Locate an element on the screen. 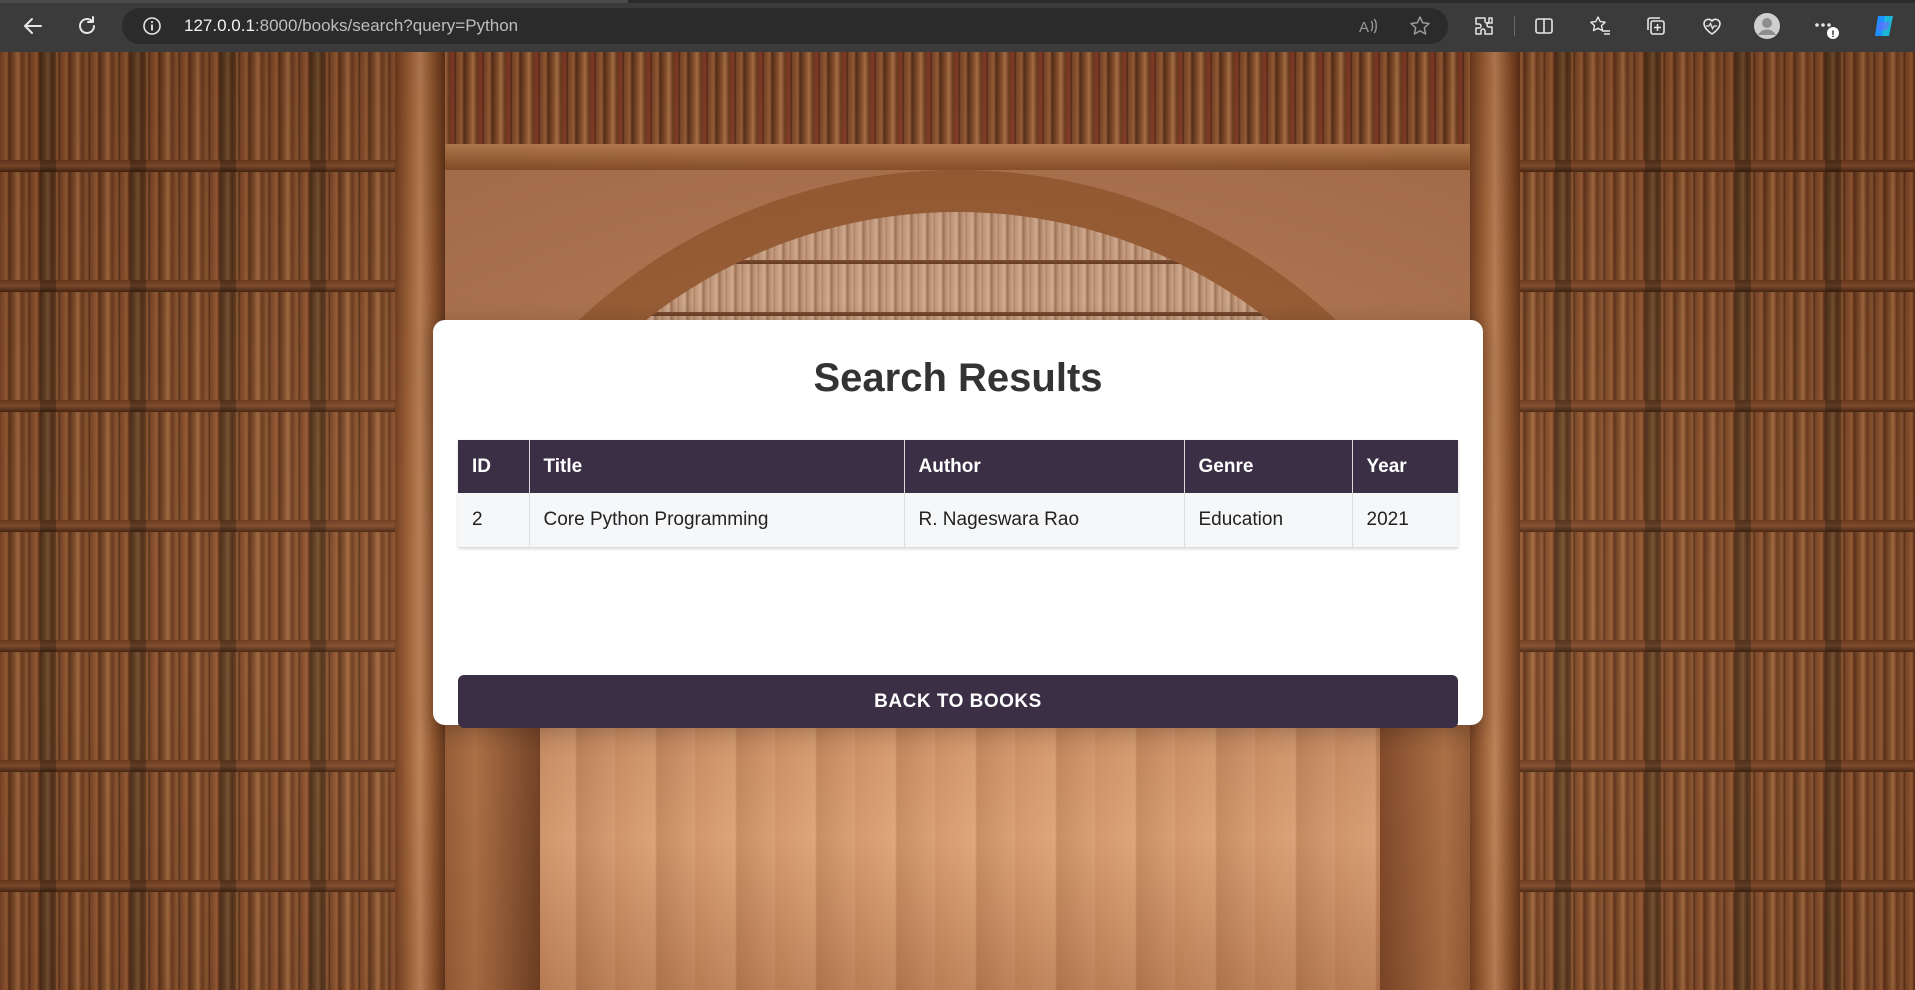 This screenshot has width=1915, height=990. puzzle-icon is located at coordinates (1484, 26).